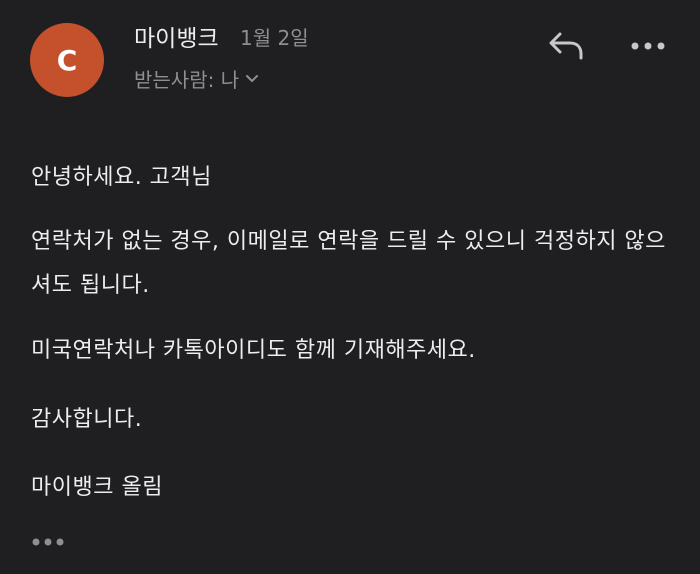  I want to click on sender-name: 마이뱅크, so click(176, 36).